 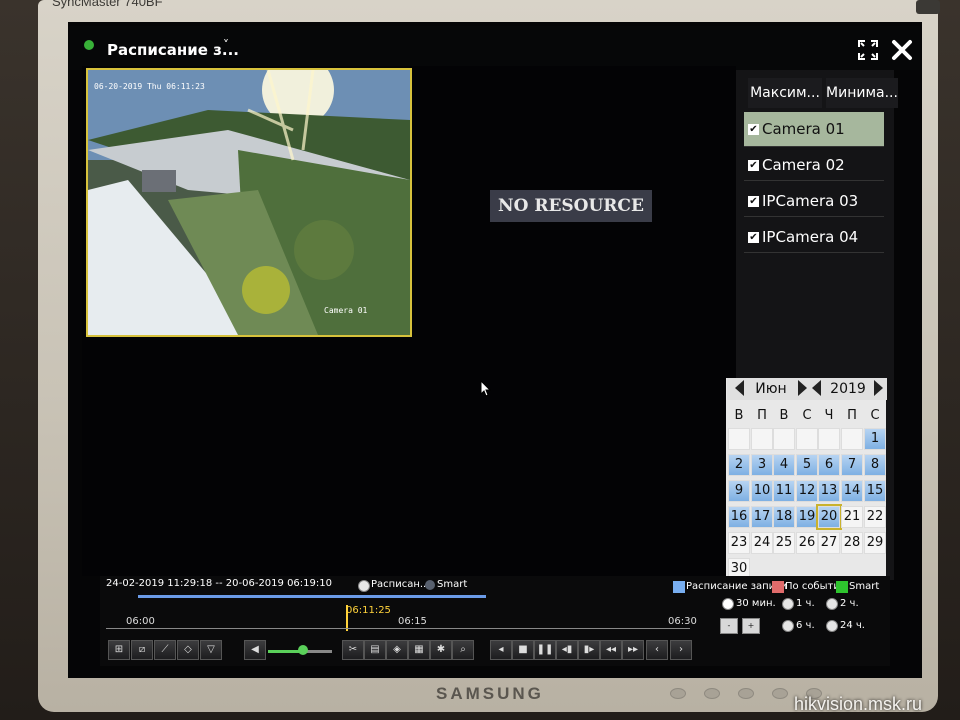 What do you see at coordinates (398, 628) in the screenshot?
I see `timeline-axis` at bounding box center [398, 628].